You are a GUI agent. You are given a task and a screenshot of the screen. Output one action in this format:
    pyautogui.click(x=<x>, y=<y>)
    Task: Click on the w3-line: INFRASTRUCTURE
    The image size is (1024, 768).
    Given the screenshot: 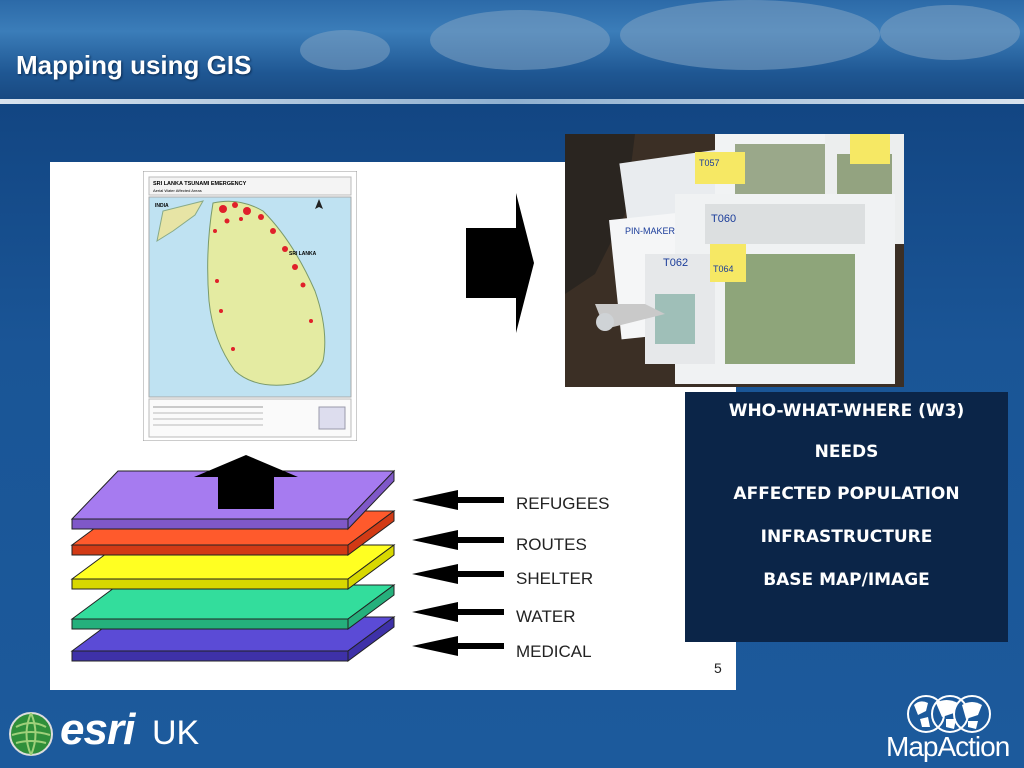 What is the action you would take?
    pyautogui.click(x=846, y=537)
    